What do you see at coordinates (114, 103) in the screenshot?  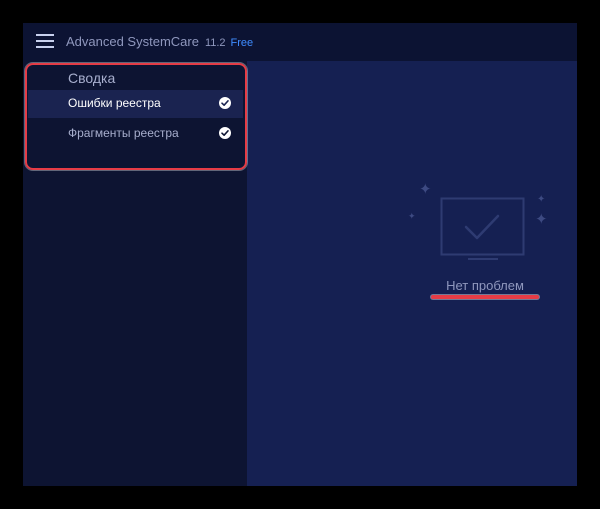 I see `sidebar-item-label: Ошибки реестра` at bounding box center [114, 103].